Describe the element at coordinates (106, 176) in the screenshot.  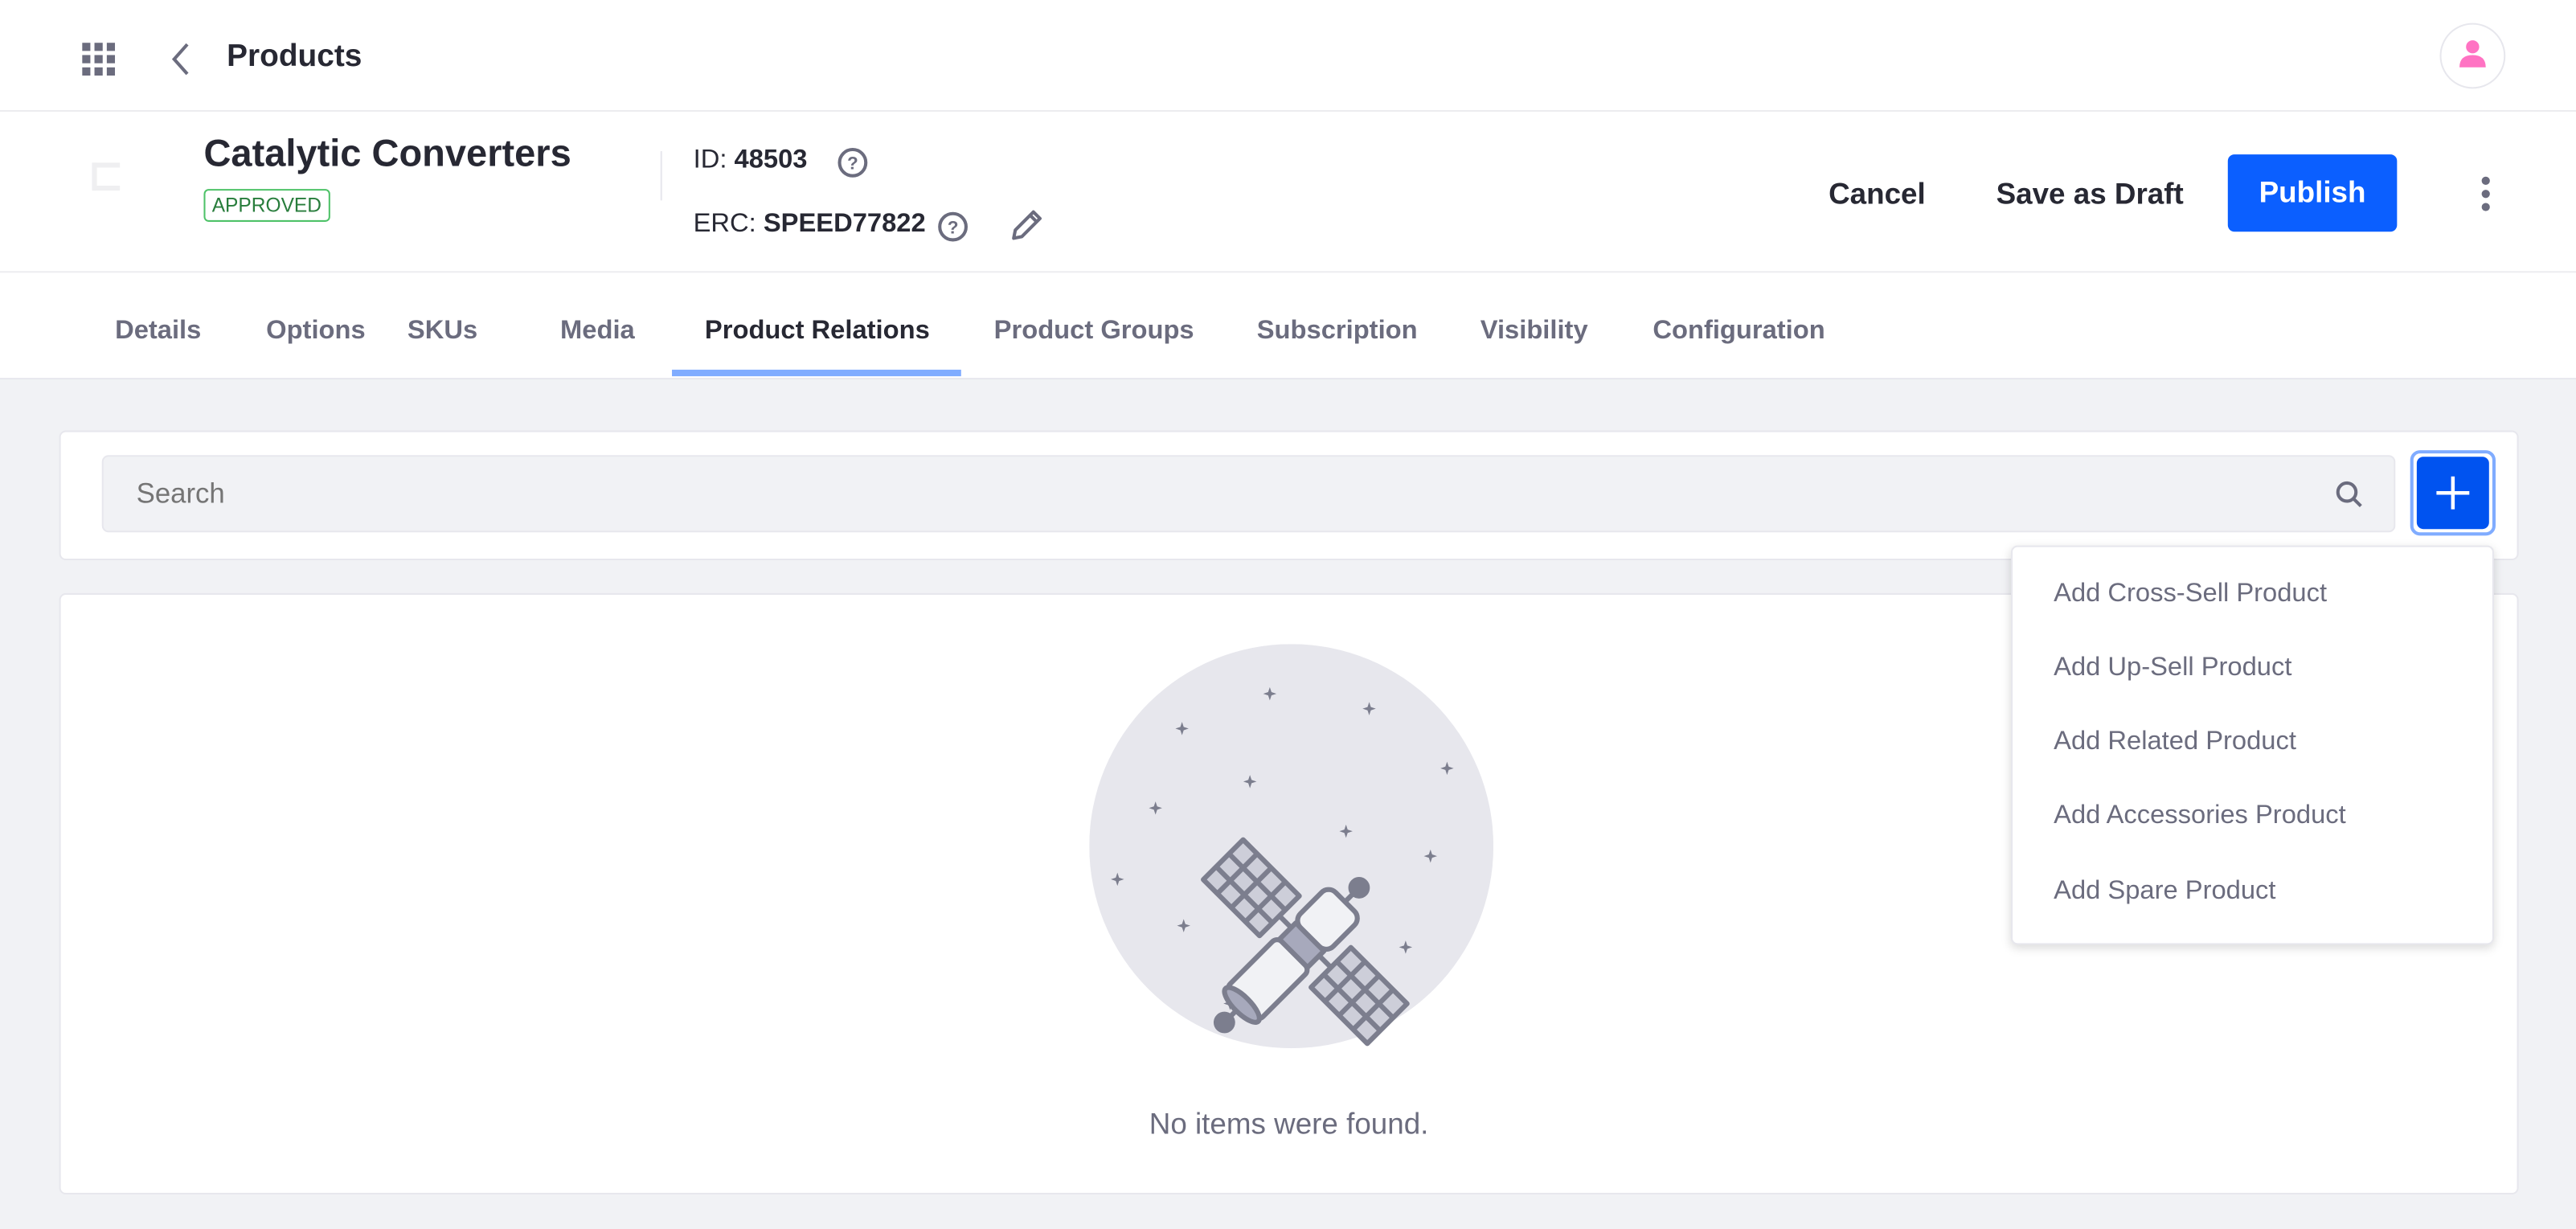
I see `product-image-placeholder` at that location.